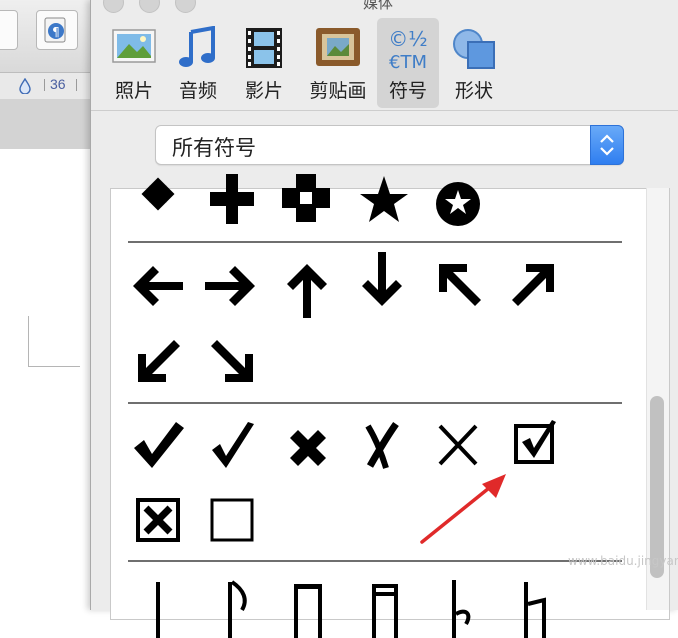  I want to click on symbol-flat, so click(458, 606).